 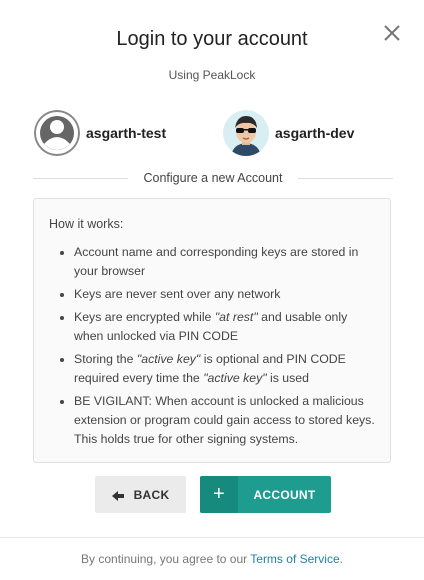 What do you see at coordinates (57, 133) in the screenshot?
I see `default-avatar-icon` at bounding box center [57, 133].